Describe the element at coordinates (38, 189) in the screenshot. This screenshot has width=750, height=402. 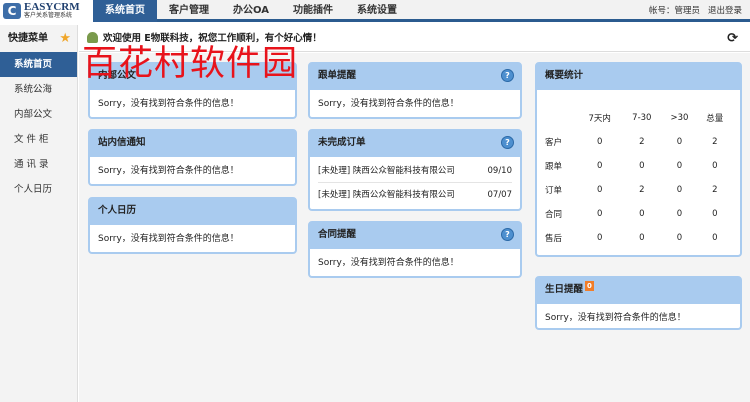
I see `sidebar-item-calendar: 个人日历` at that location.